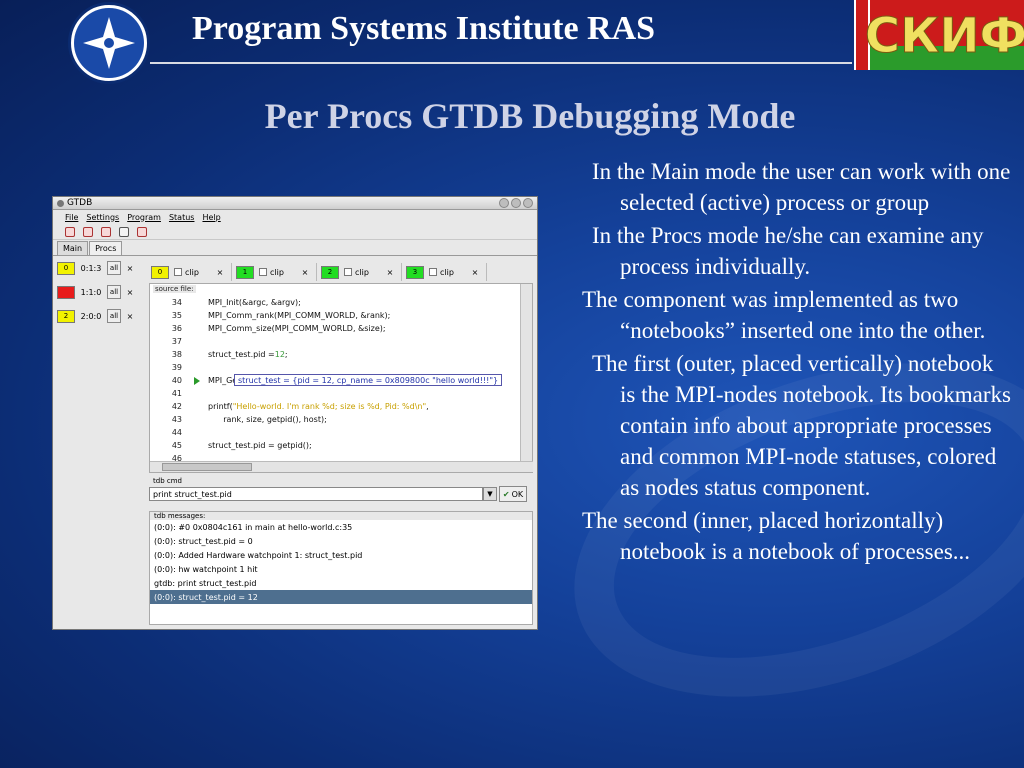 This screenshot has height=768, width=1024. What do you see at coordinates (71, 217) in the screenshot?
I see `menu-file: File` at bounding box center [71, 217].